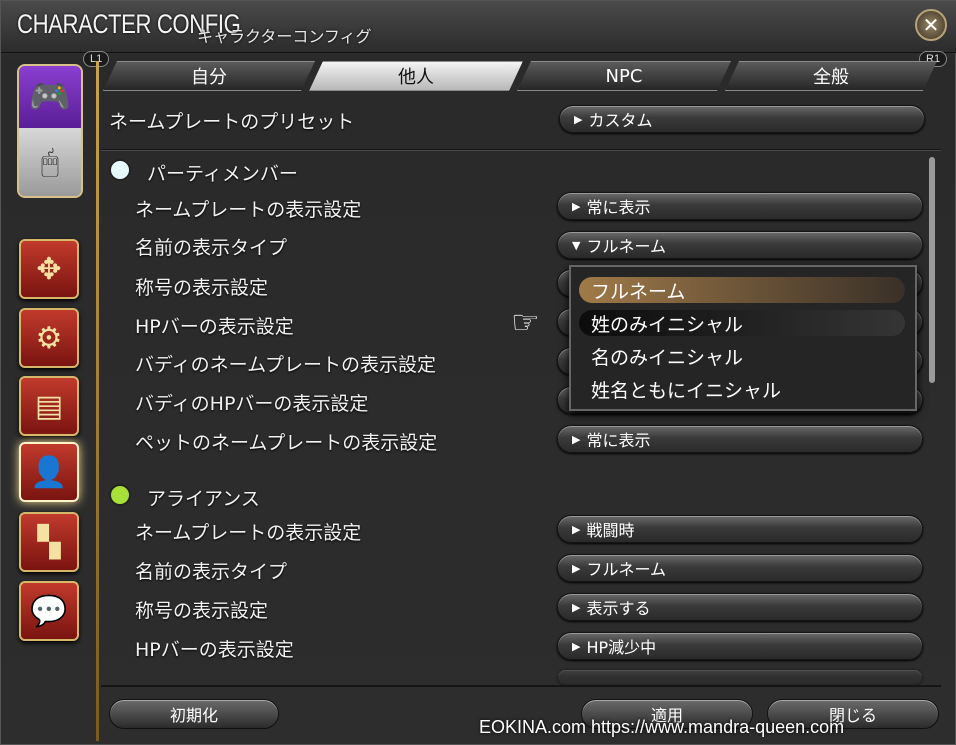 The width and height of the screenshot is (956, 745). Describe the element at coordinates (831, 76) in the screenshot. I see `tab-general: 全般` at that location.